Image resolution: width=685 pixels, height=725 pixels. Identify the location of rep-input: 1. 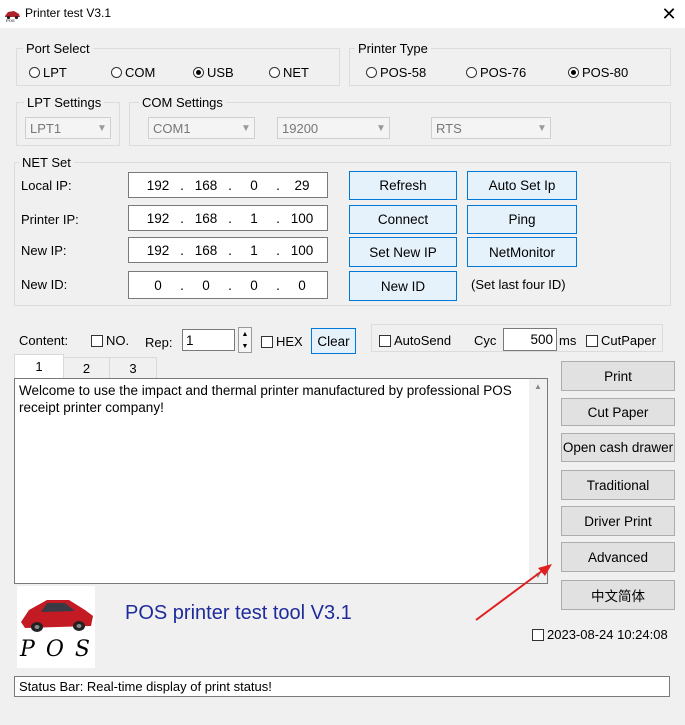
(208, 340).